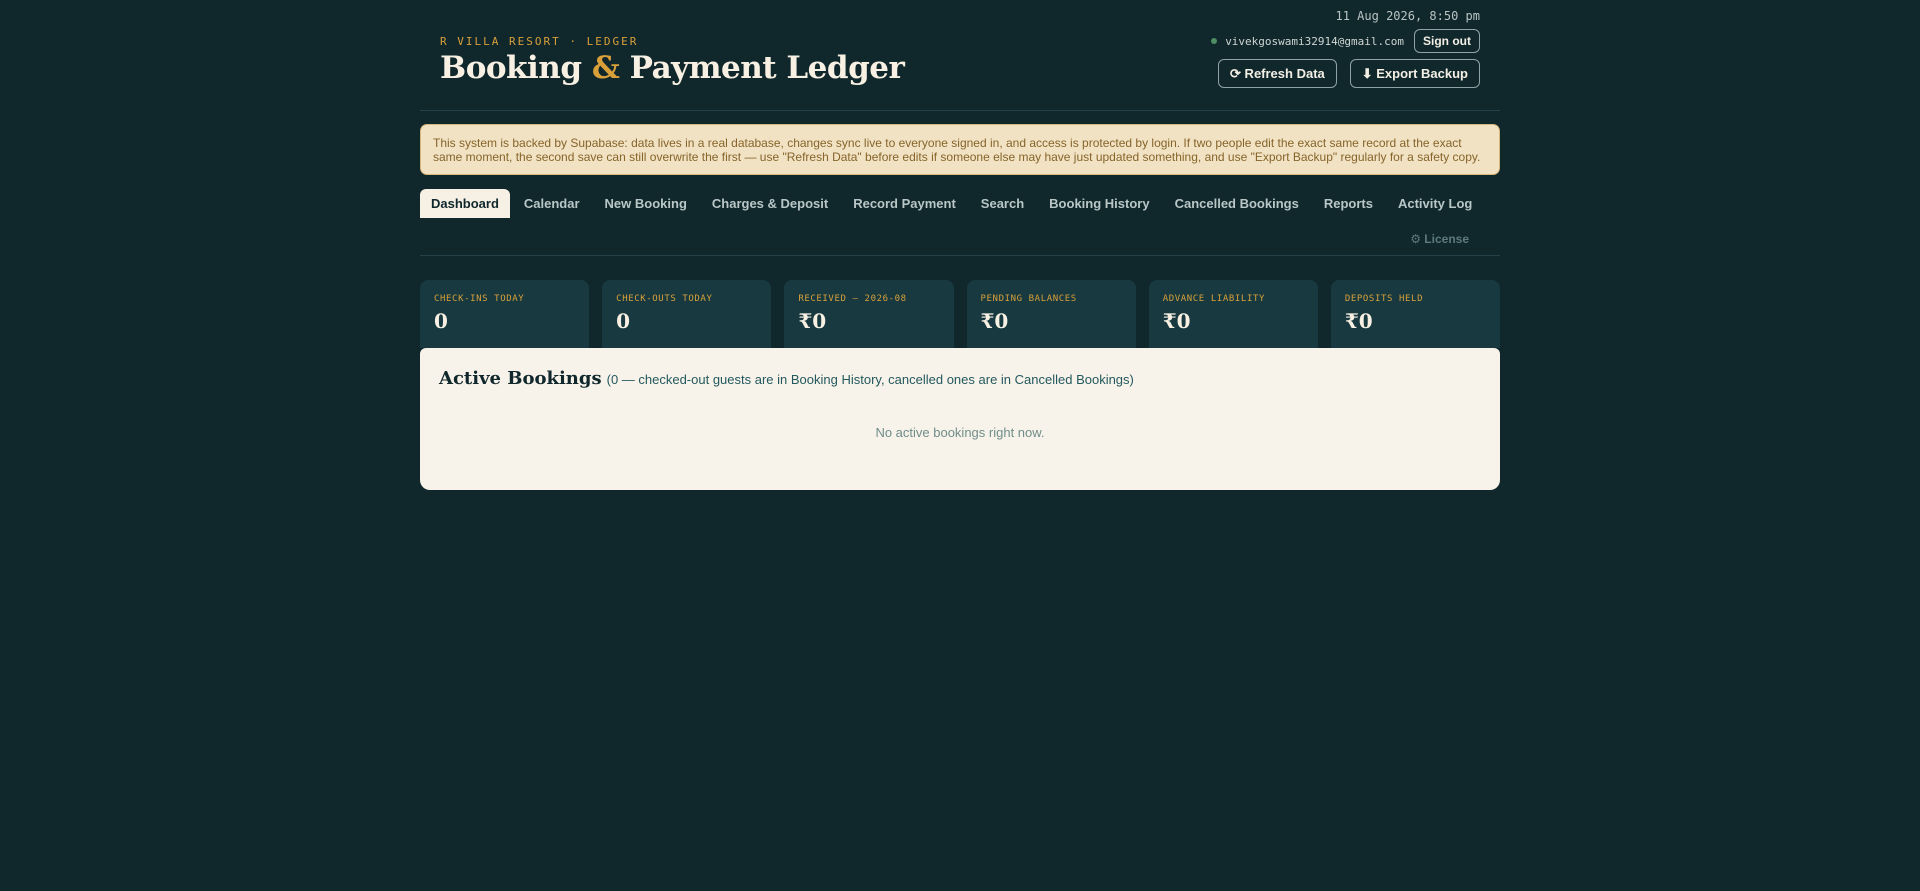 Image resolution: width=1920 pixels, height=891 pixels. Describe the element at coordinates (960, 432) in the screenshot. I see `empty-state-message: No active bookings right now.` at that location.